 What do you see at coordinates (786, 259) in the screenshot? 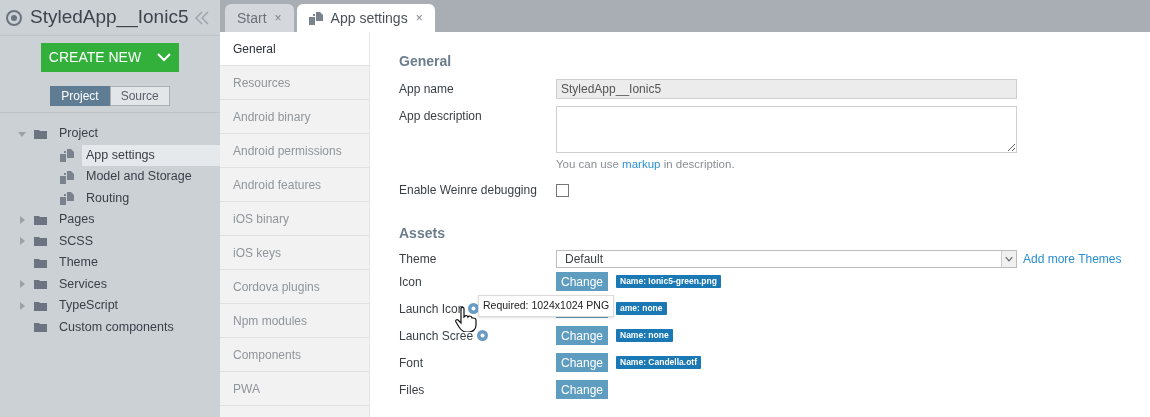
I see `theme-select: Default` at bounding box center [786, 259].